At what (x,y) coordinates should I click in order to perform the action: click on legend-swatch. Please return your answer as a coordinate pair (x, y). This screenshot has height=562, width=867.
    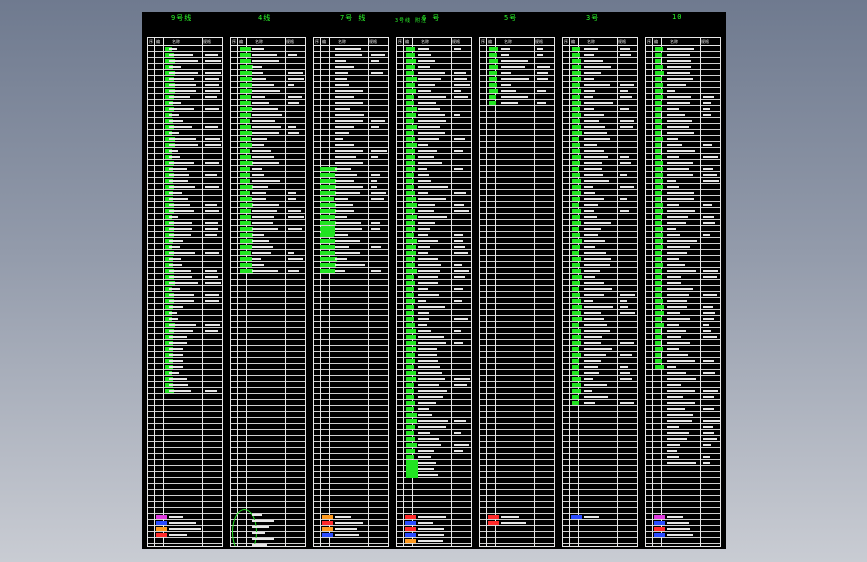
    Looking at the image, I should click on (410, 541).